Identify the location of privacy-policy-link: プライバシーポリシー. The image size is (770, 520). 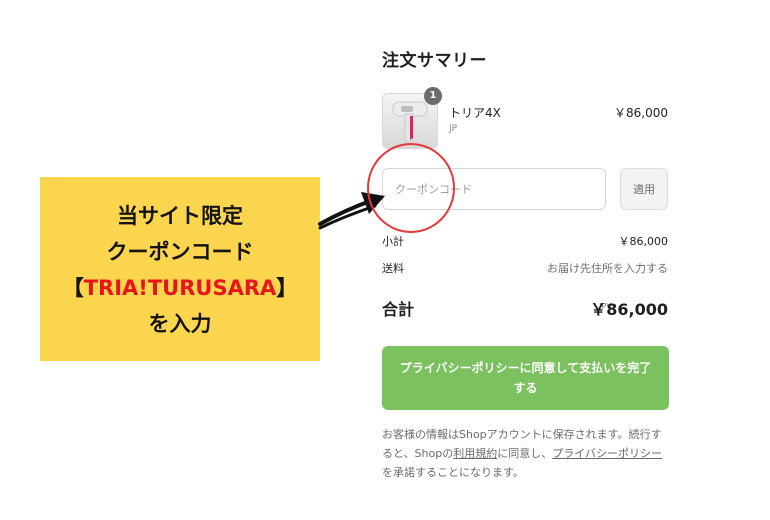
(607, 453).